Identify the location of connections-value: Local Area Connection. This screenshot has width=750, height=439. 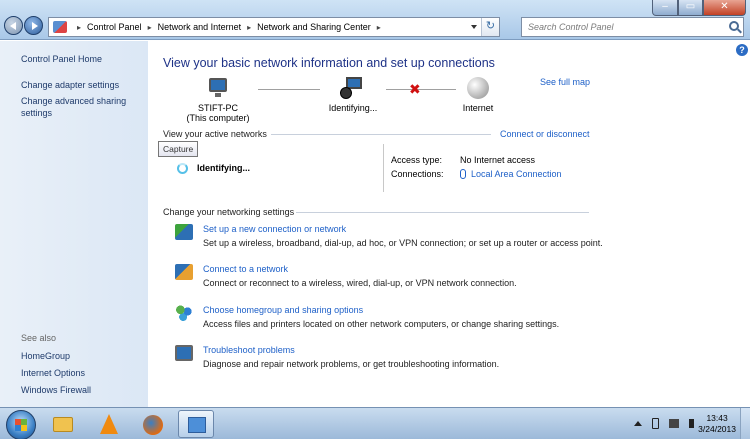
(516, 174).